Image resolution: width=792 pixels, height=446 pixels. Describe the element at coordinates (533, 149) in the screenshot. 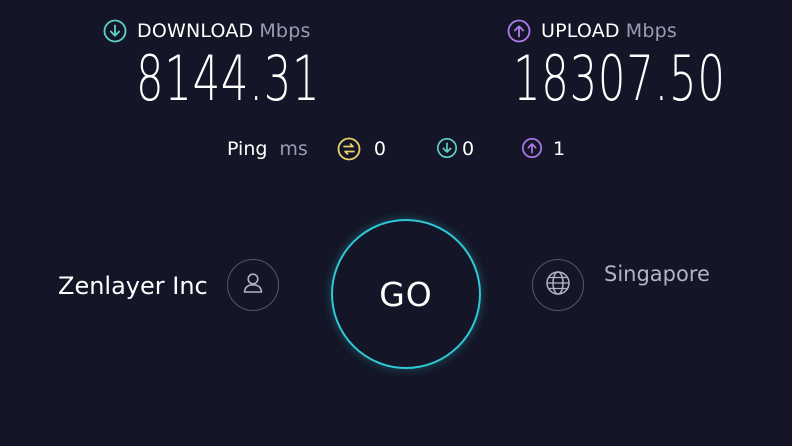

I see `upload-latency-icon` at that location.